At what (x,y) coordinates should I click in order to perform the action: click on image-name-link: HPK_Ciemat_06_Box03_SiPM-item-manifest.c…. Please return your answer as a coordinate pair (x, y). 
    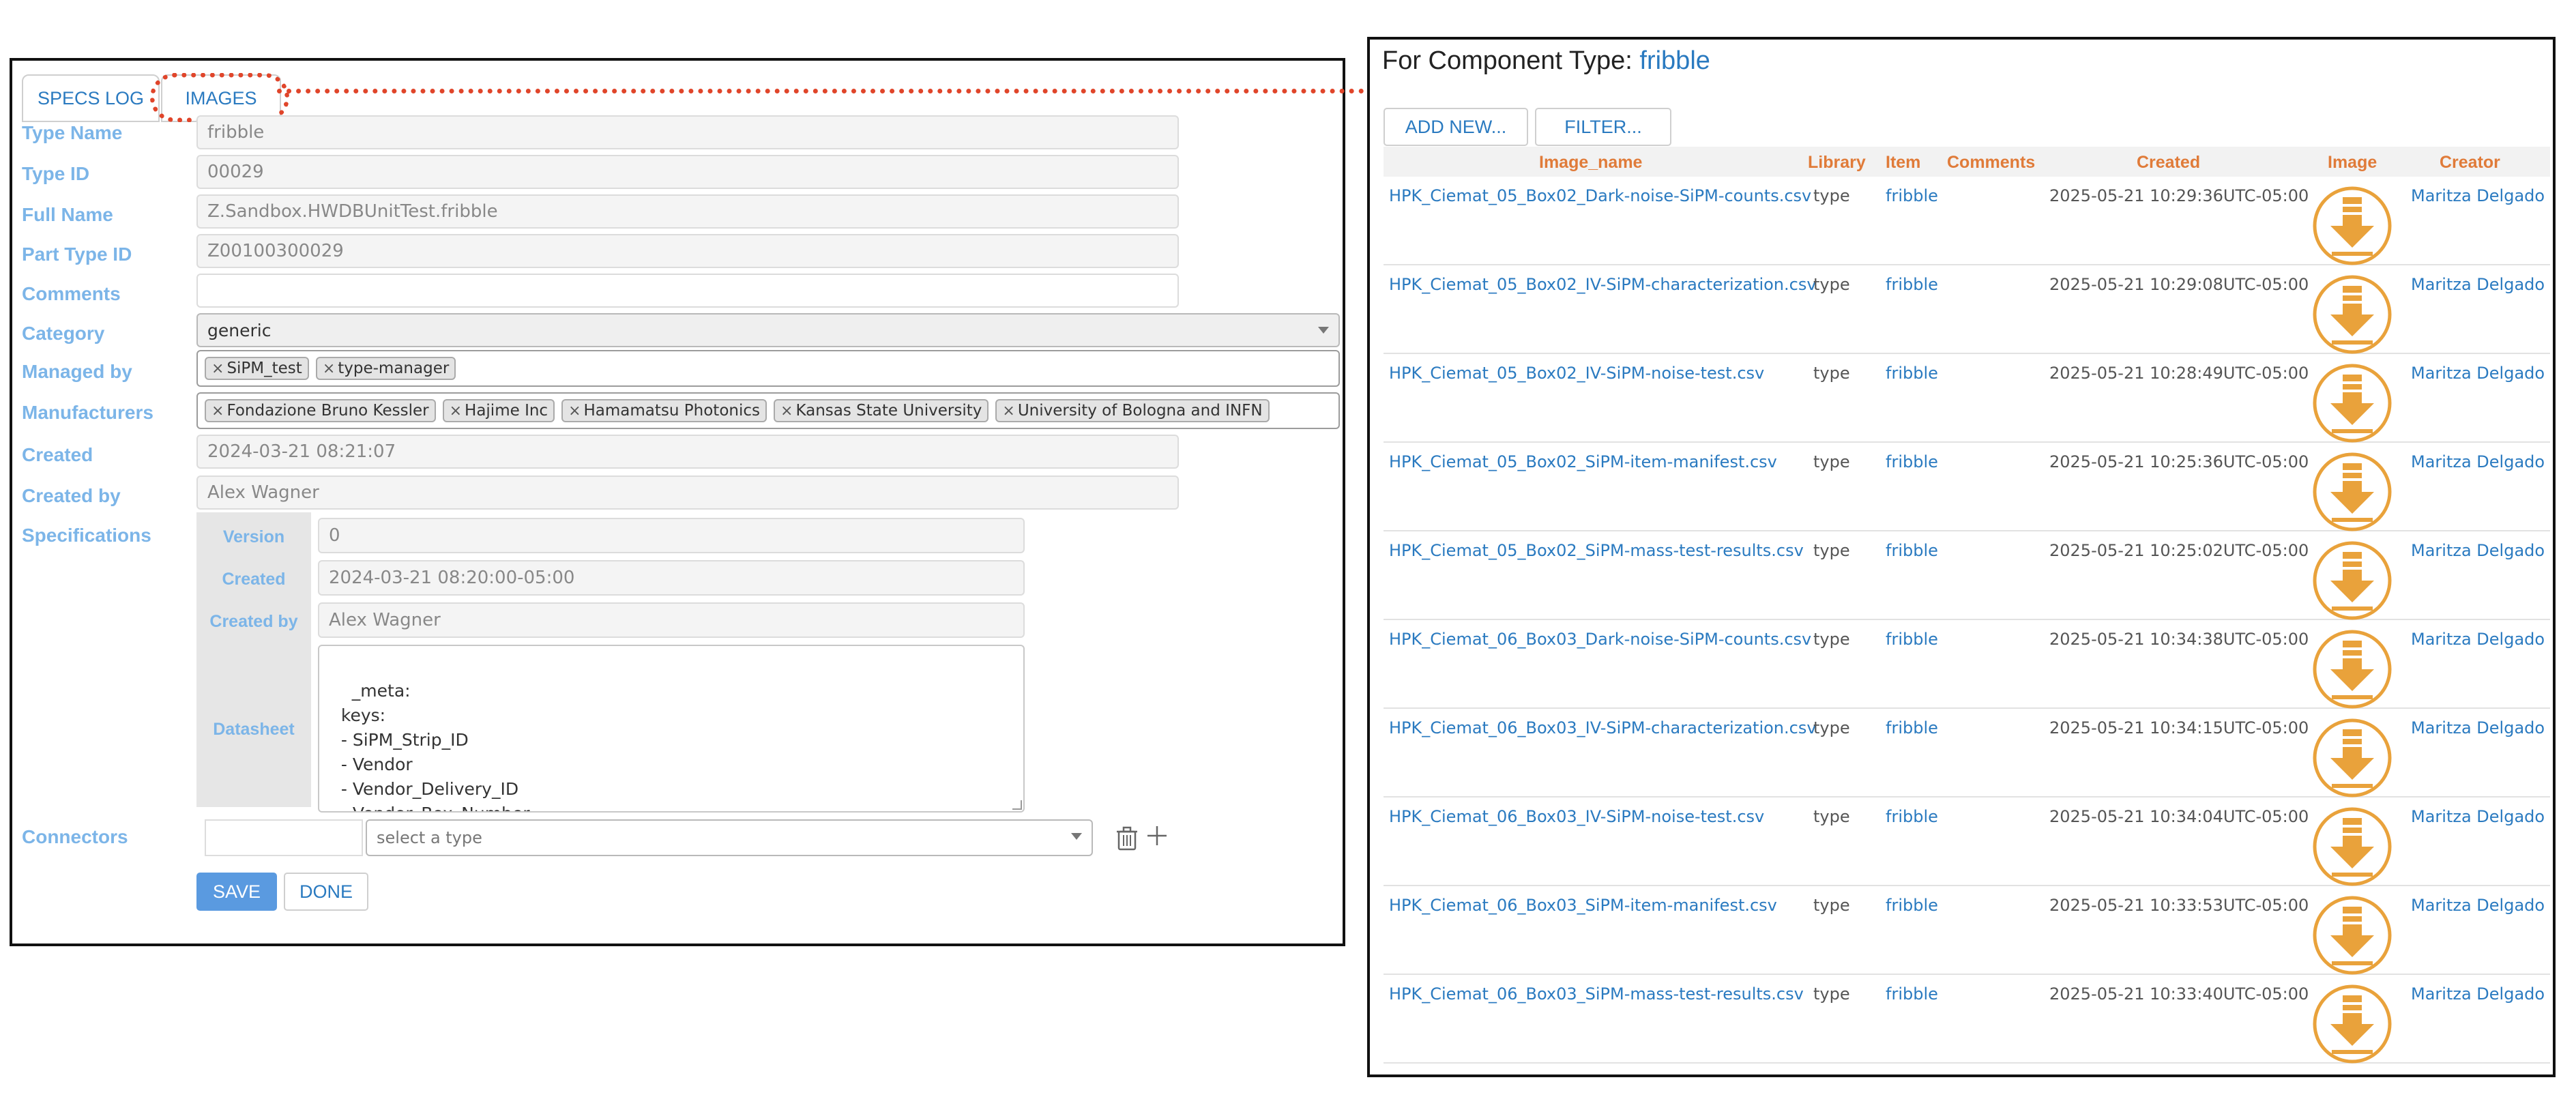
    Looking at the image, I should click on (1583, 905).